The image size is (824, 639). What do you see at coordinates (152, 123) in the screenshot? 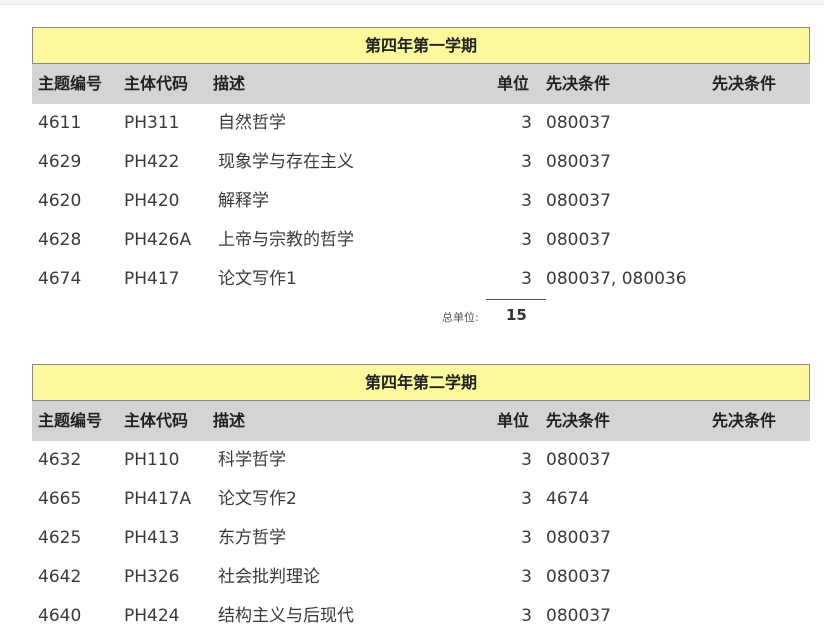
I see `course-code: PH311` at bounding box center [152, 123].